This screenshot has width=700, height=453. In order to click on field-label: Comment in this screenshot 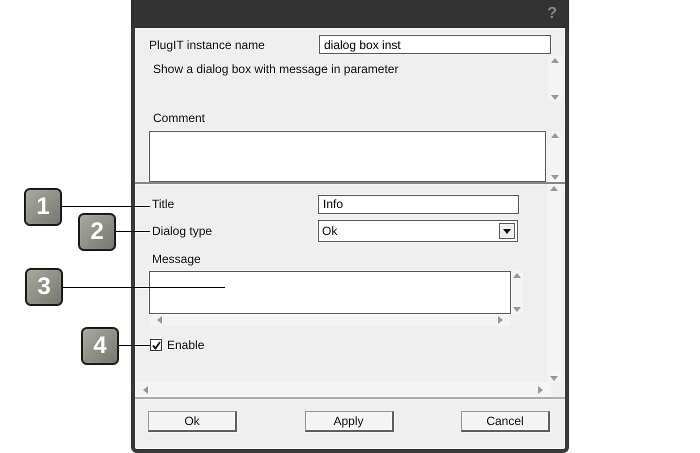, I will do `click(179, 118)`.